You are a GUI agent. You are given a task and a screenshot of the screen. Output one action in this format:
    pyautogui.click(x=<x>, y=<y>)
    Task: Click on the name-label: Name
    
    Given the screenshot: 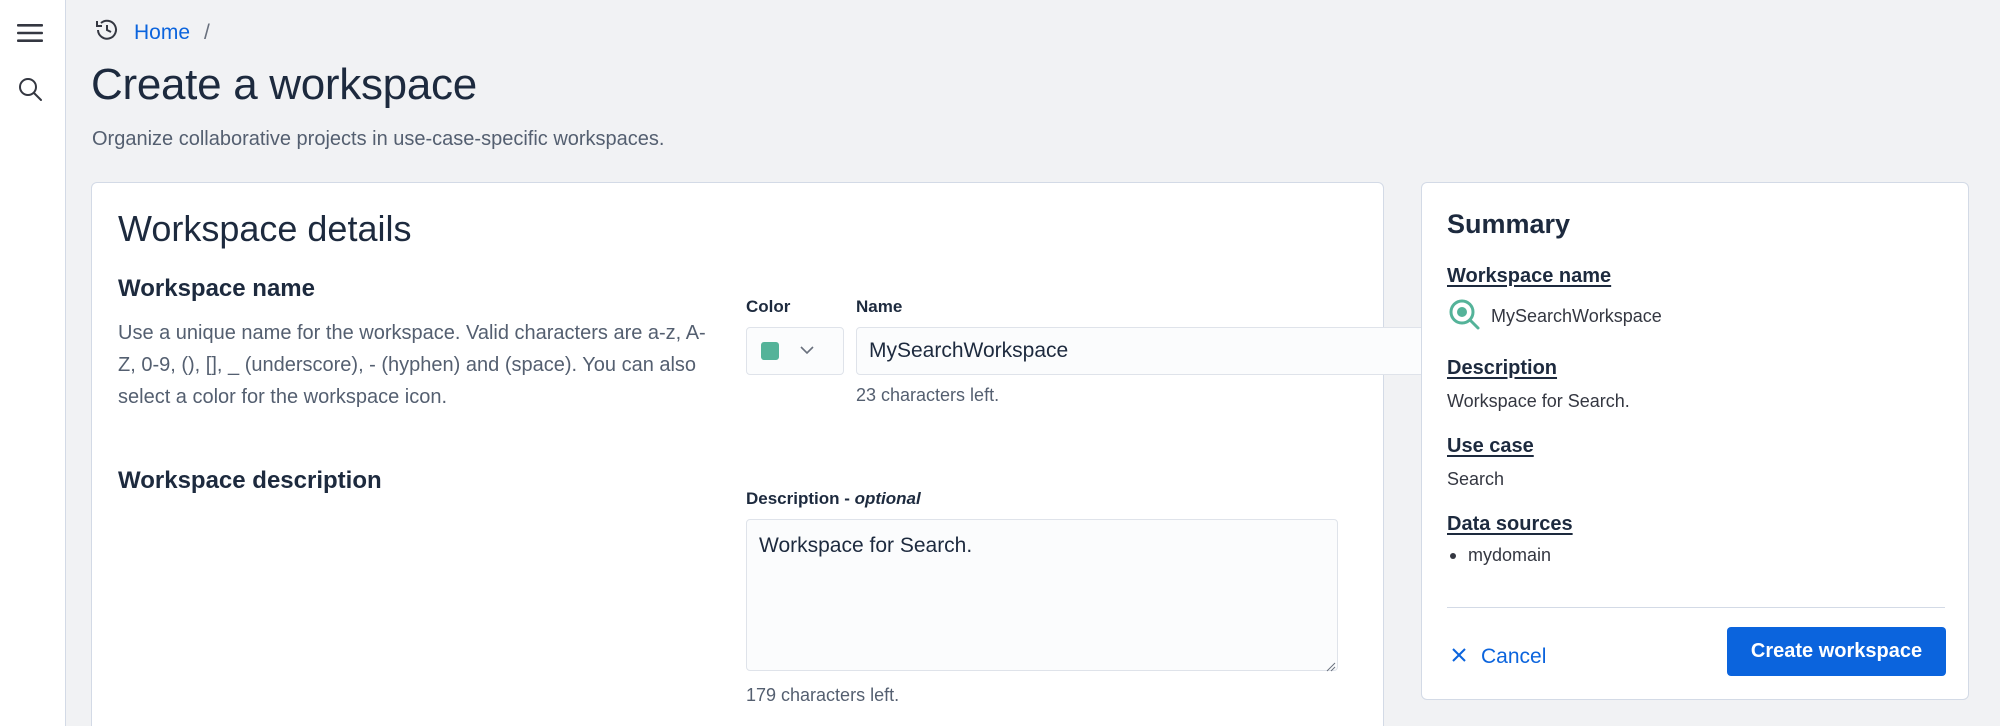 What is the action you would take?
    pyautogui.click(x=879, y=306)
    